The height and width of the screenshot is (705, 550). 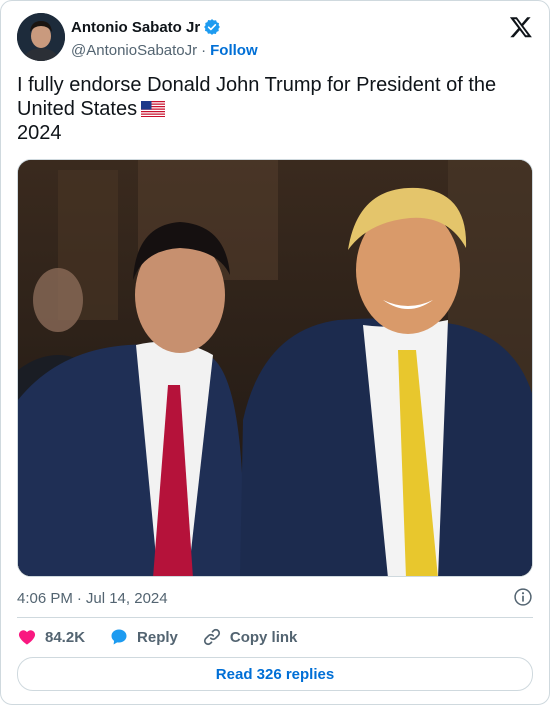 I want to click on divider, so click(x=275, y=617).